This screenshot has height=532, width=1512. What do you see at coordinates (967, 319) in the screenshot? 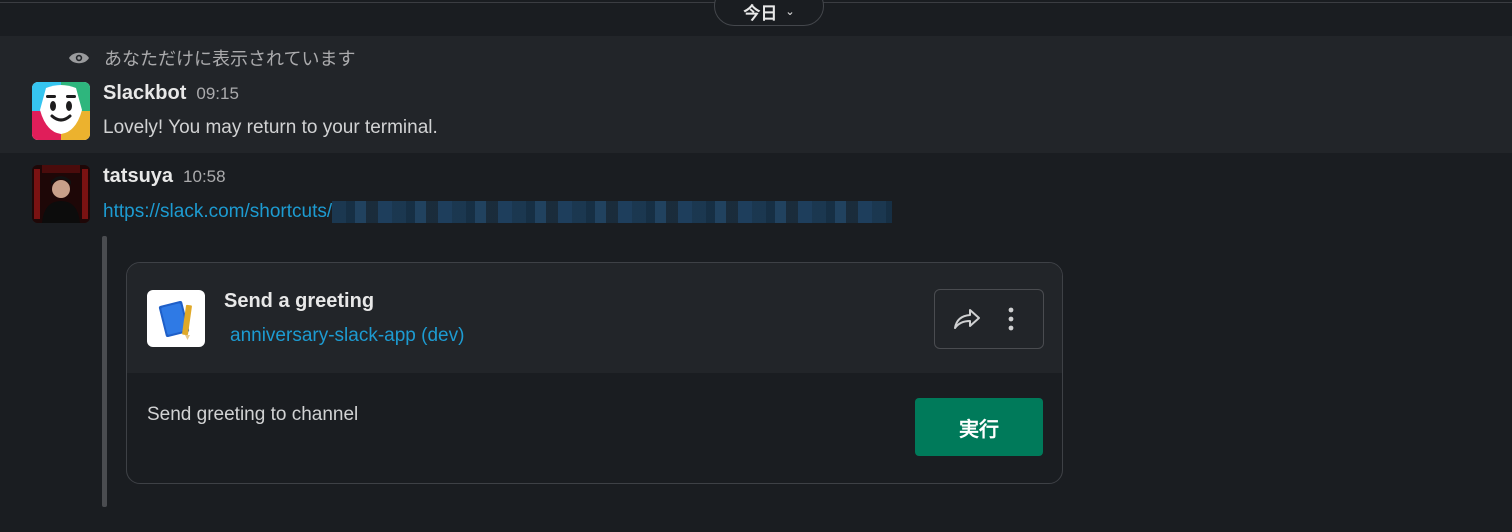
I see `share-icon` at bounding box center [967, 319].